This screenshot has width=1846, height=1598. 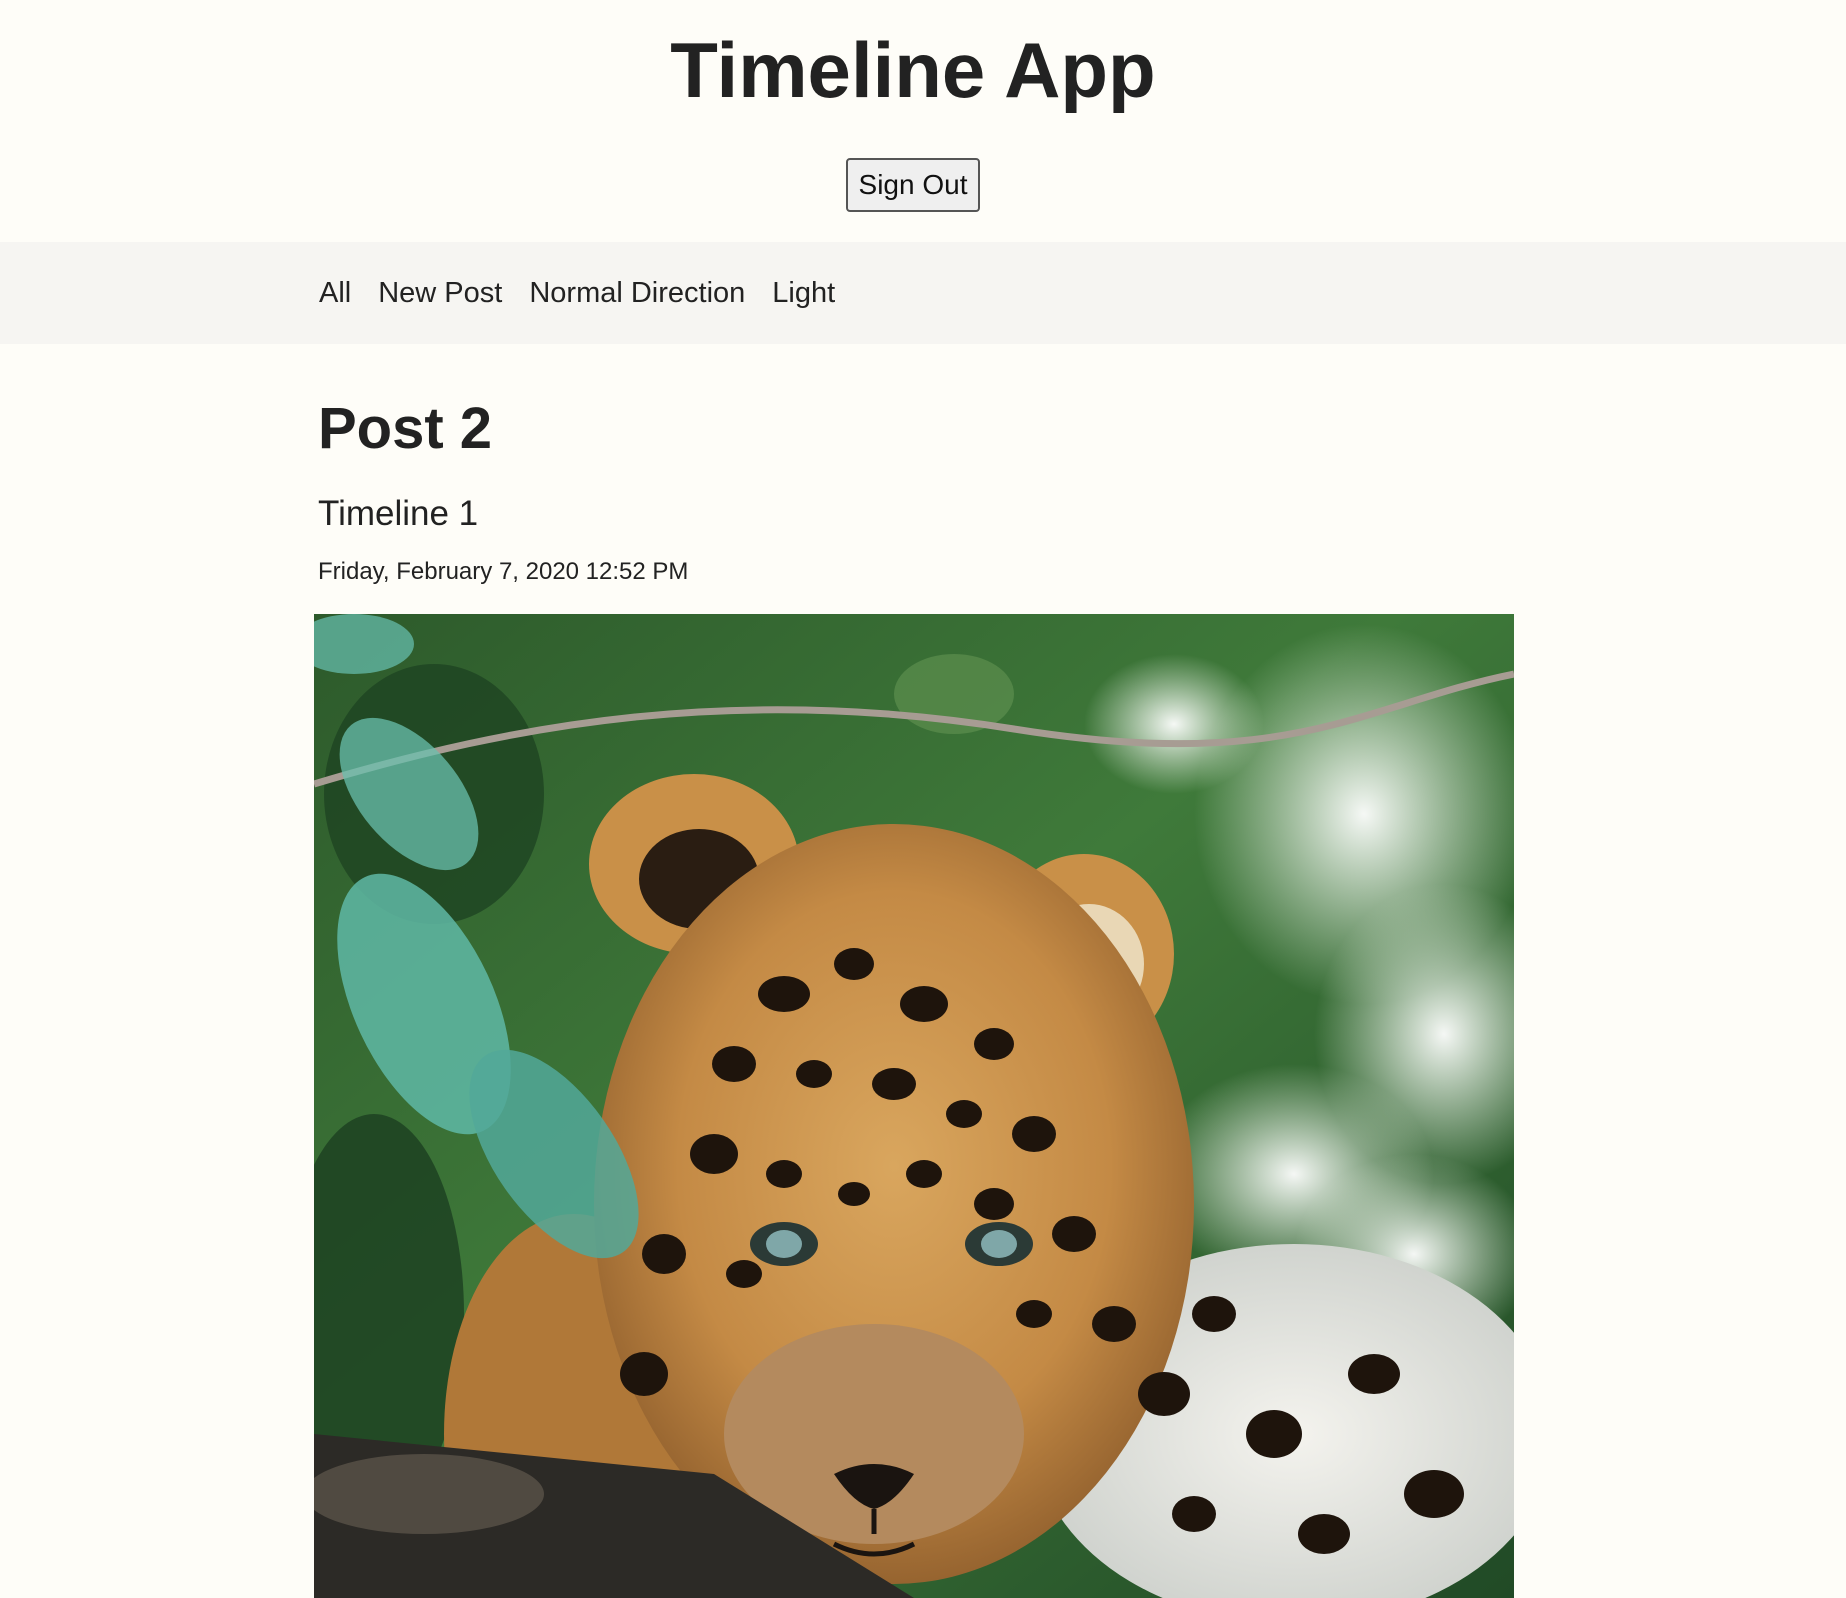 I want to click on nav-item-all: All, so click(x=335, y=293).